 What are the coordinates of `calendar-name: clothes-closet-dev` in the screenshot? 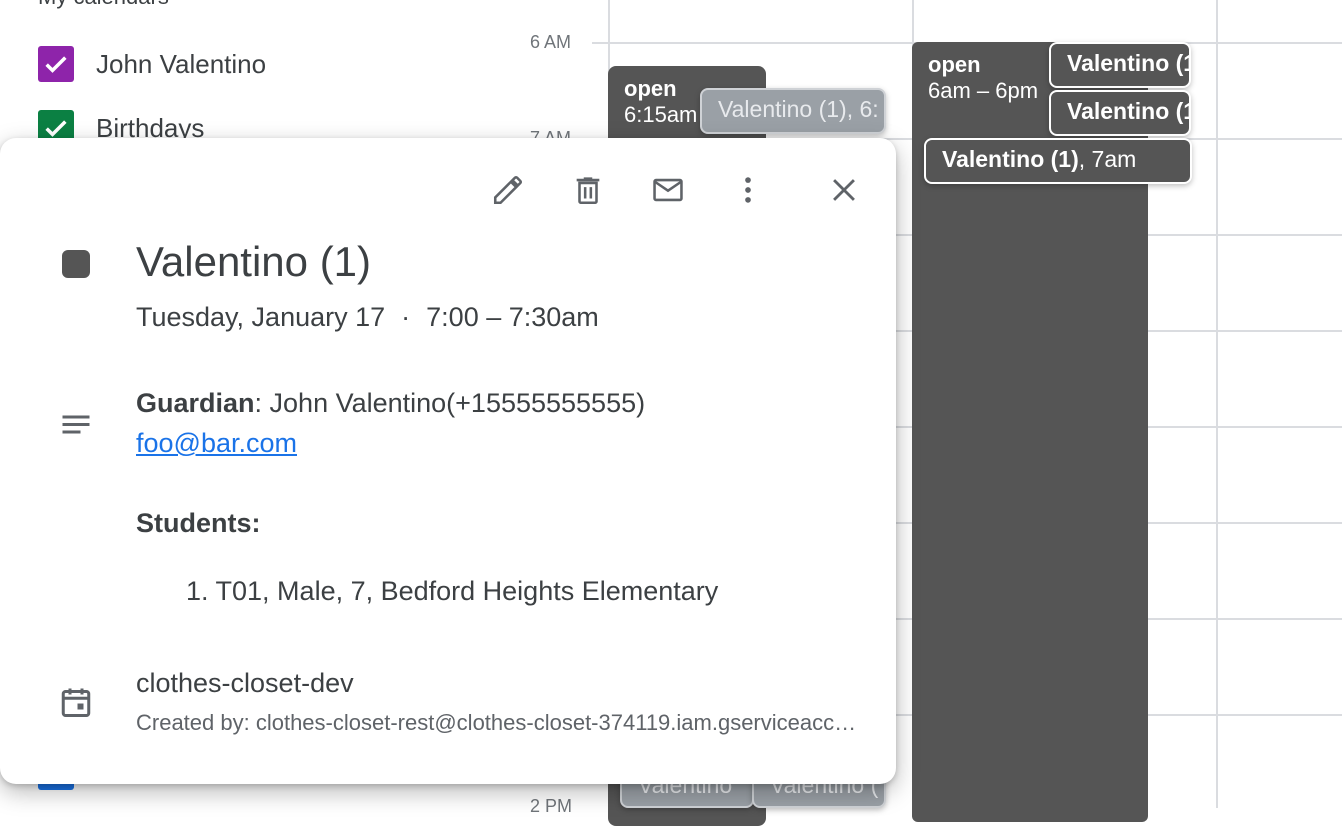 It's located at (245, 683).